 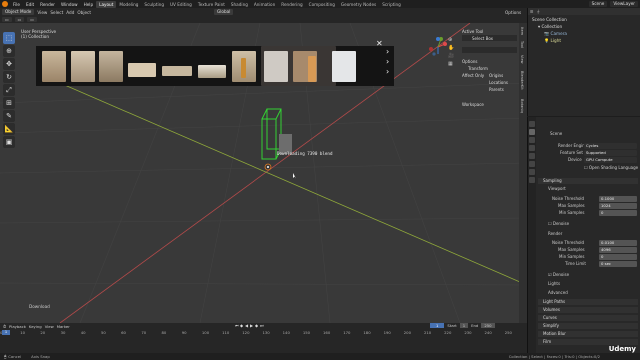 I want to click on time-limit-field: 0 sec, so click(x=618, y=264).